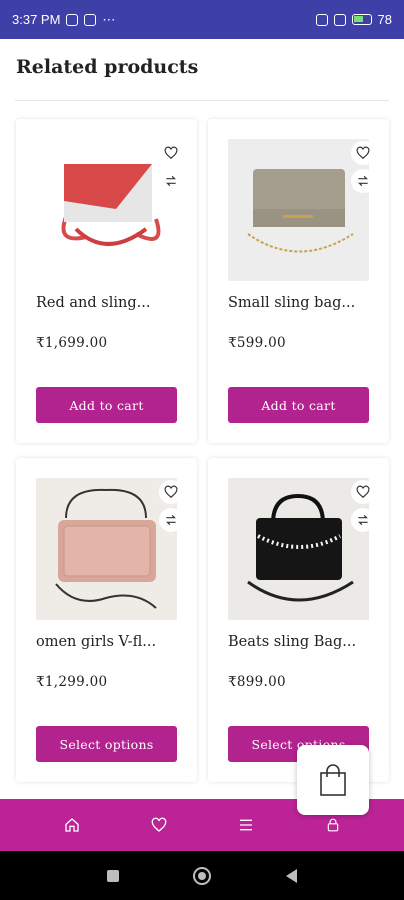  What do you see at coordinates (257, 682) in the screenshot?
I see `product-price: ₹899.00` at bounding box center [257, 682].